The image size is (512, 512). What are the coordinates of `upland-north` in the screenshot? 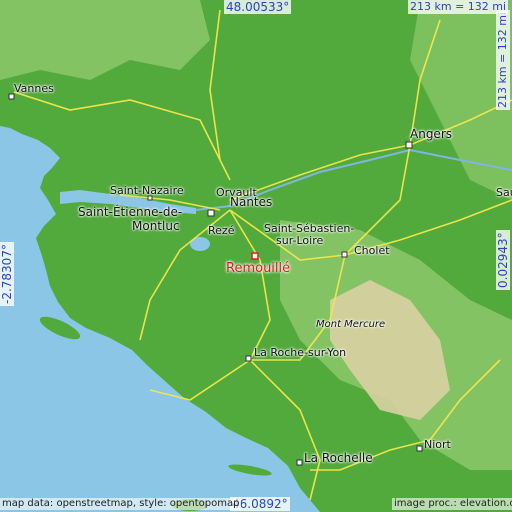 It's located at (105, 40).